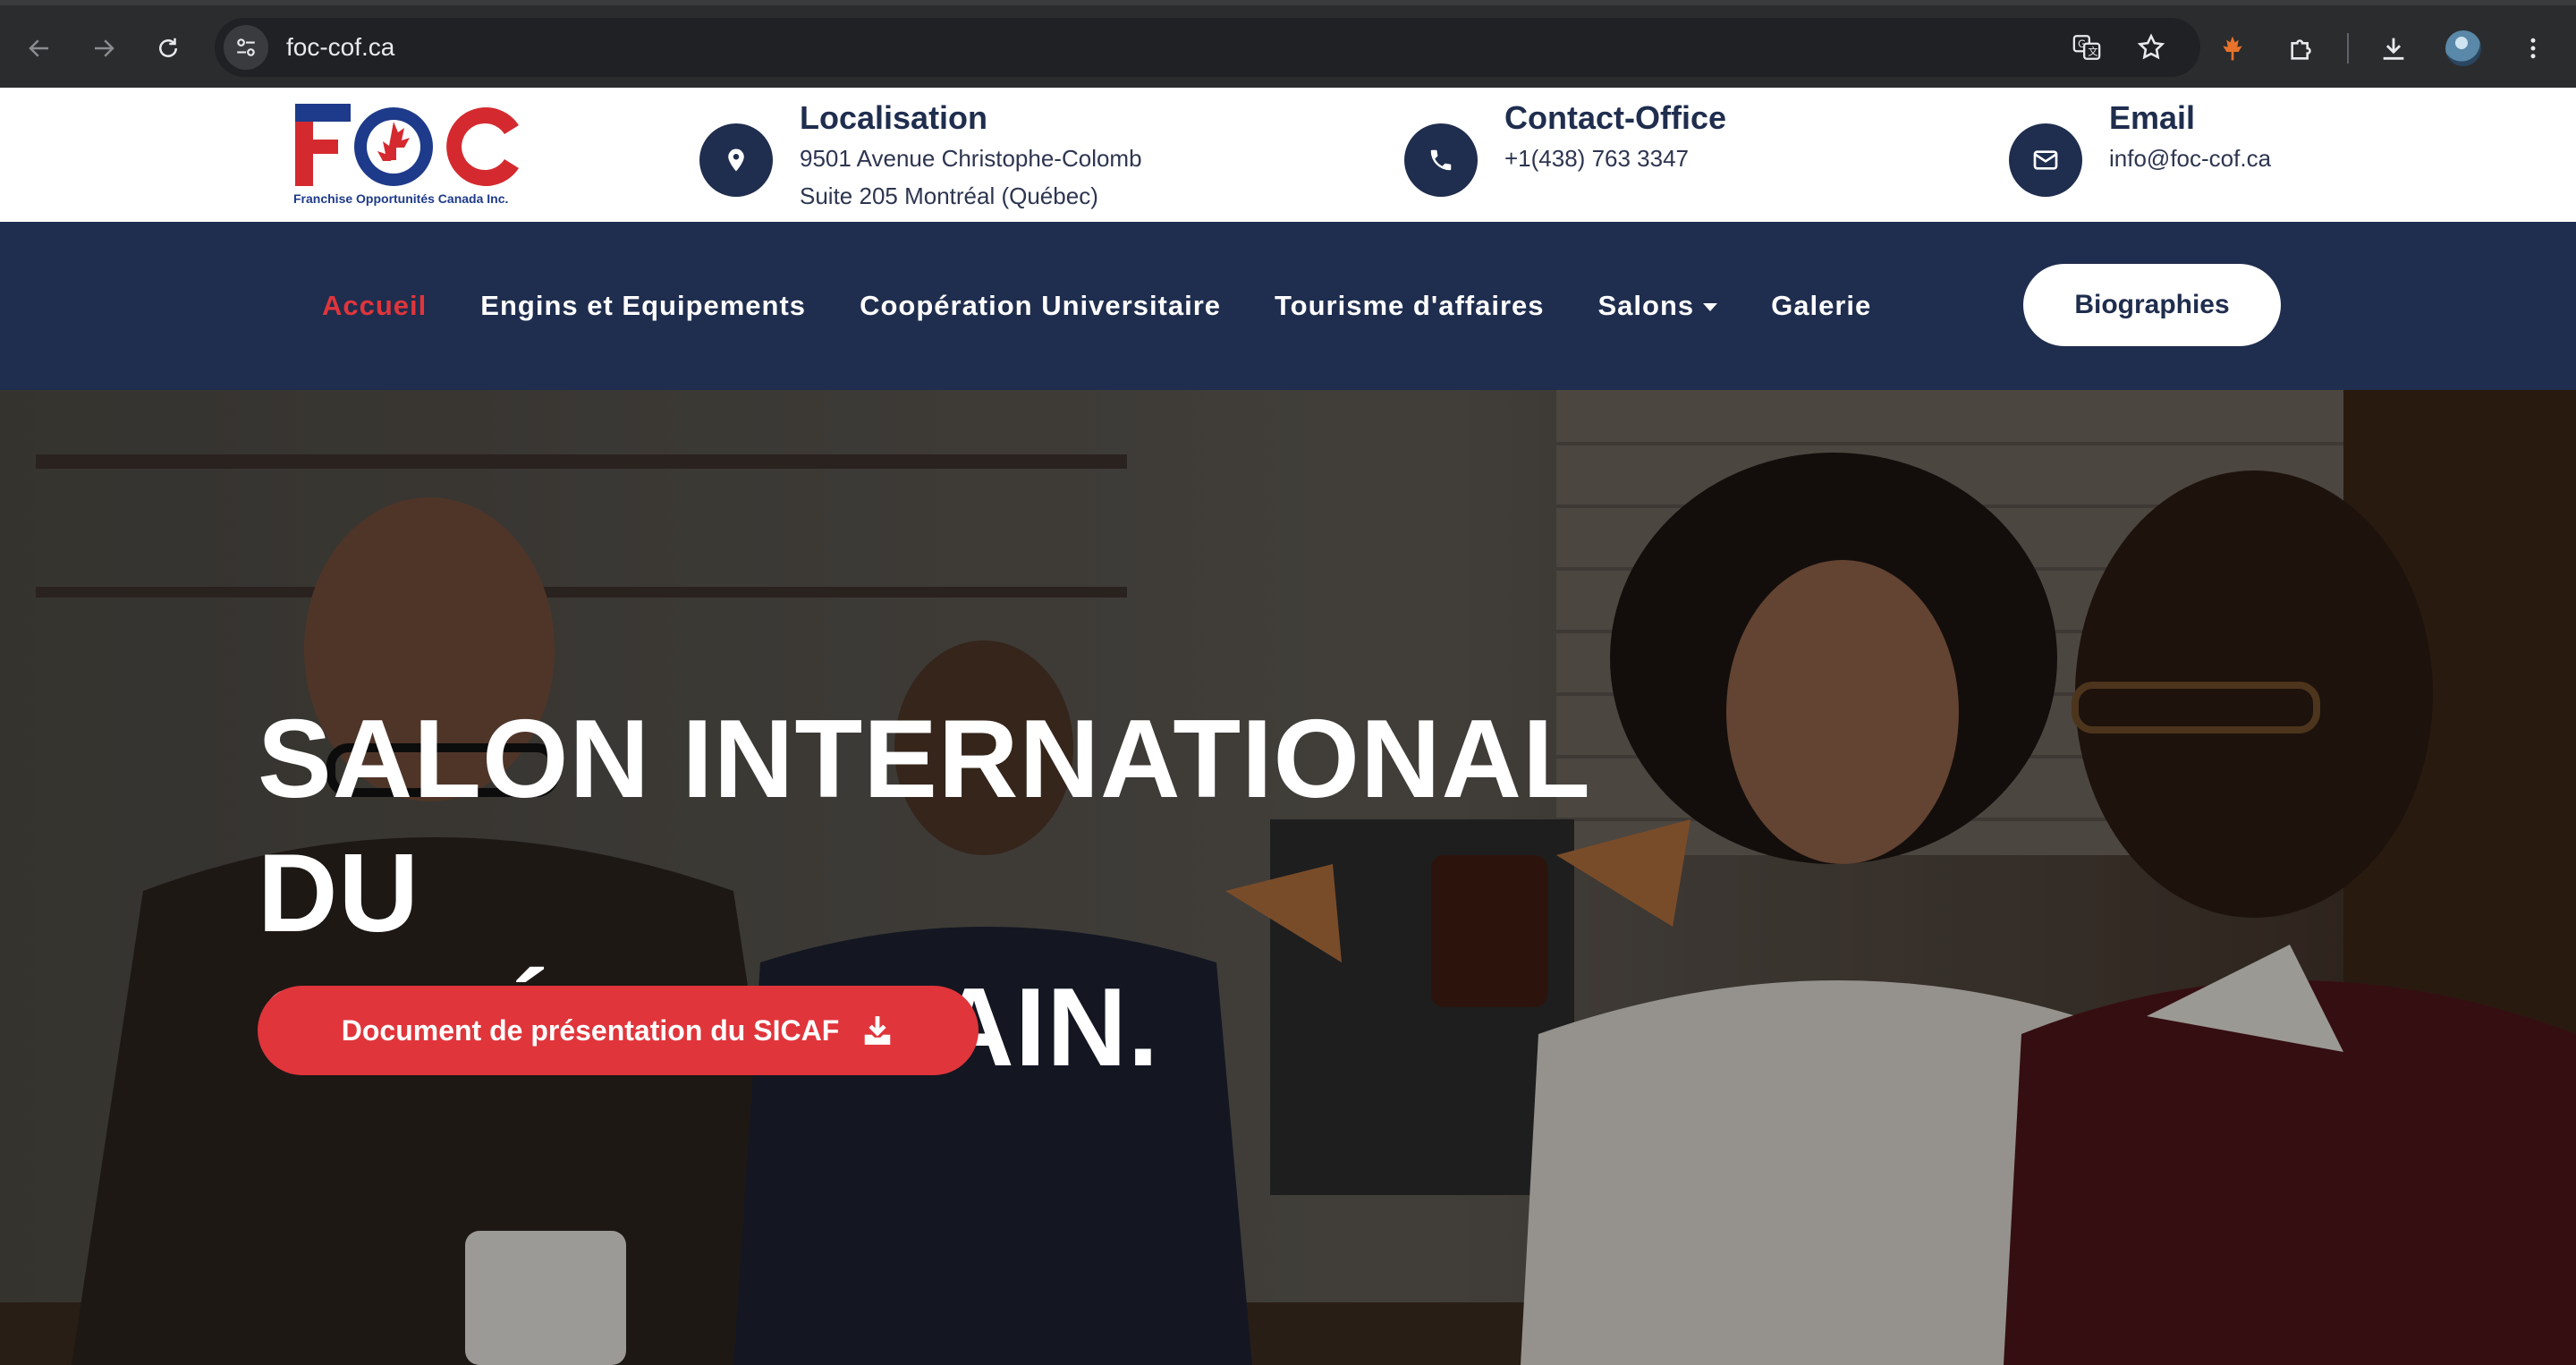  What do you see at coordinates (894, 117) in the screenshot?
I see `location-title: Localisation` at bounding box center [894, 117].